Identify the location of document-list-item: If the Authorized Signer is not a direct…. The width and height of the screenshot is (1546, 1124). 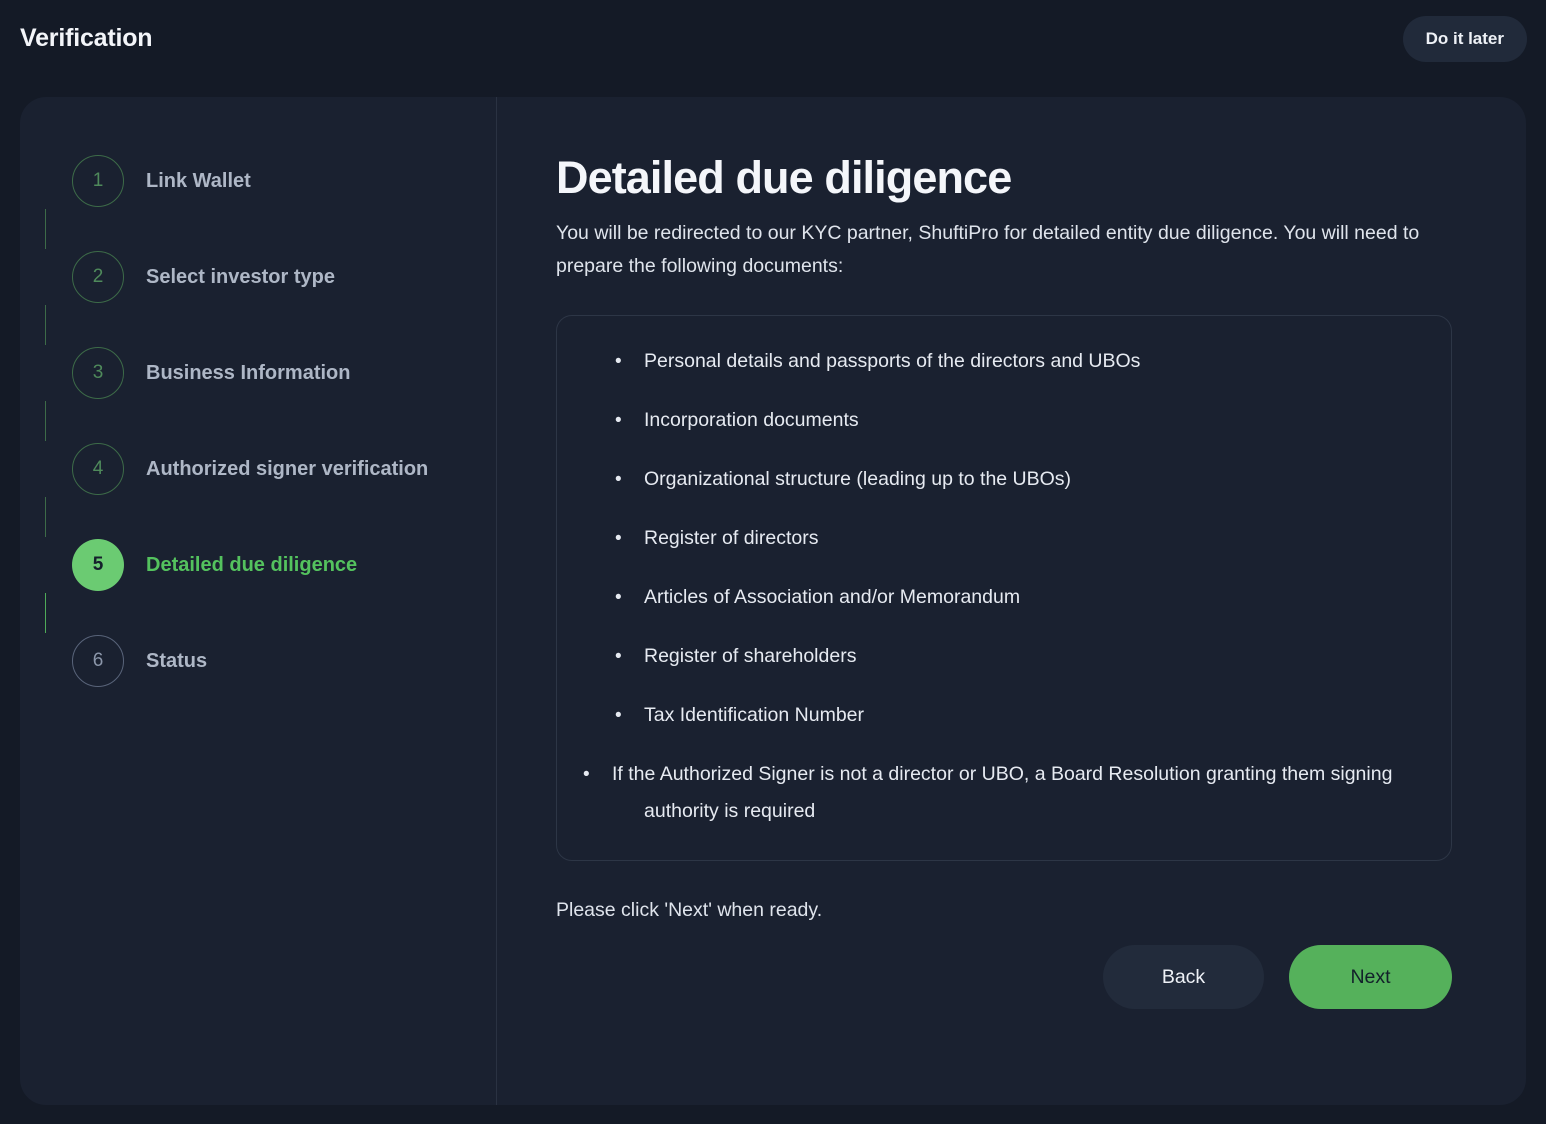
(1004, 793).